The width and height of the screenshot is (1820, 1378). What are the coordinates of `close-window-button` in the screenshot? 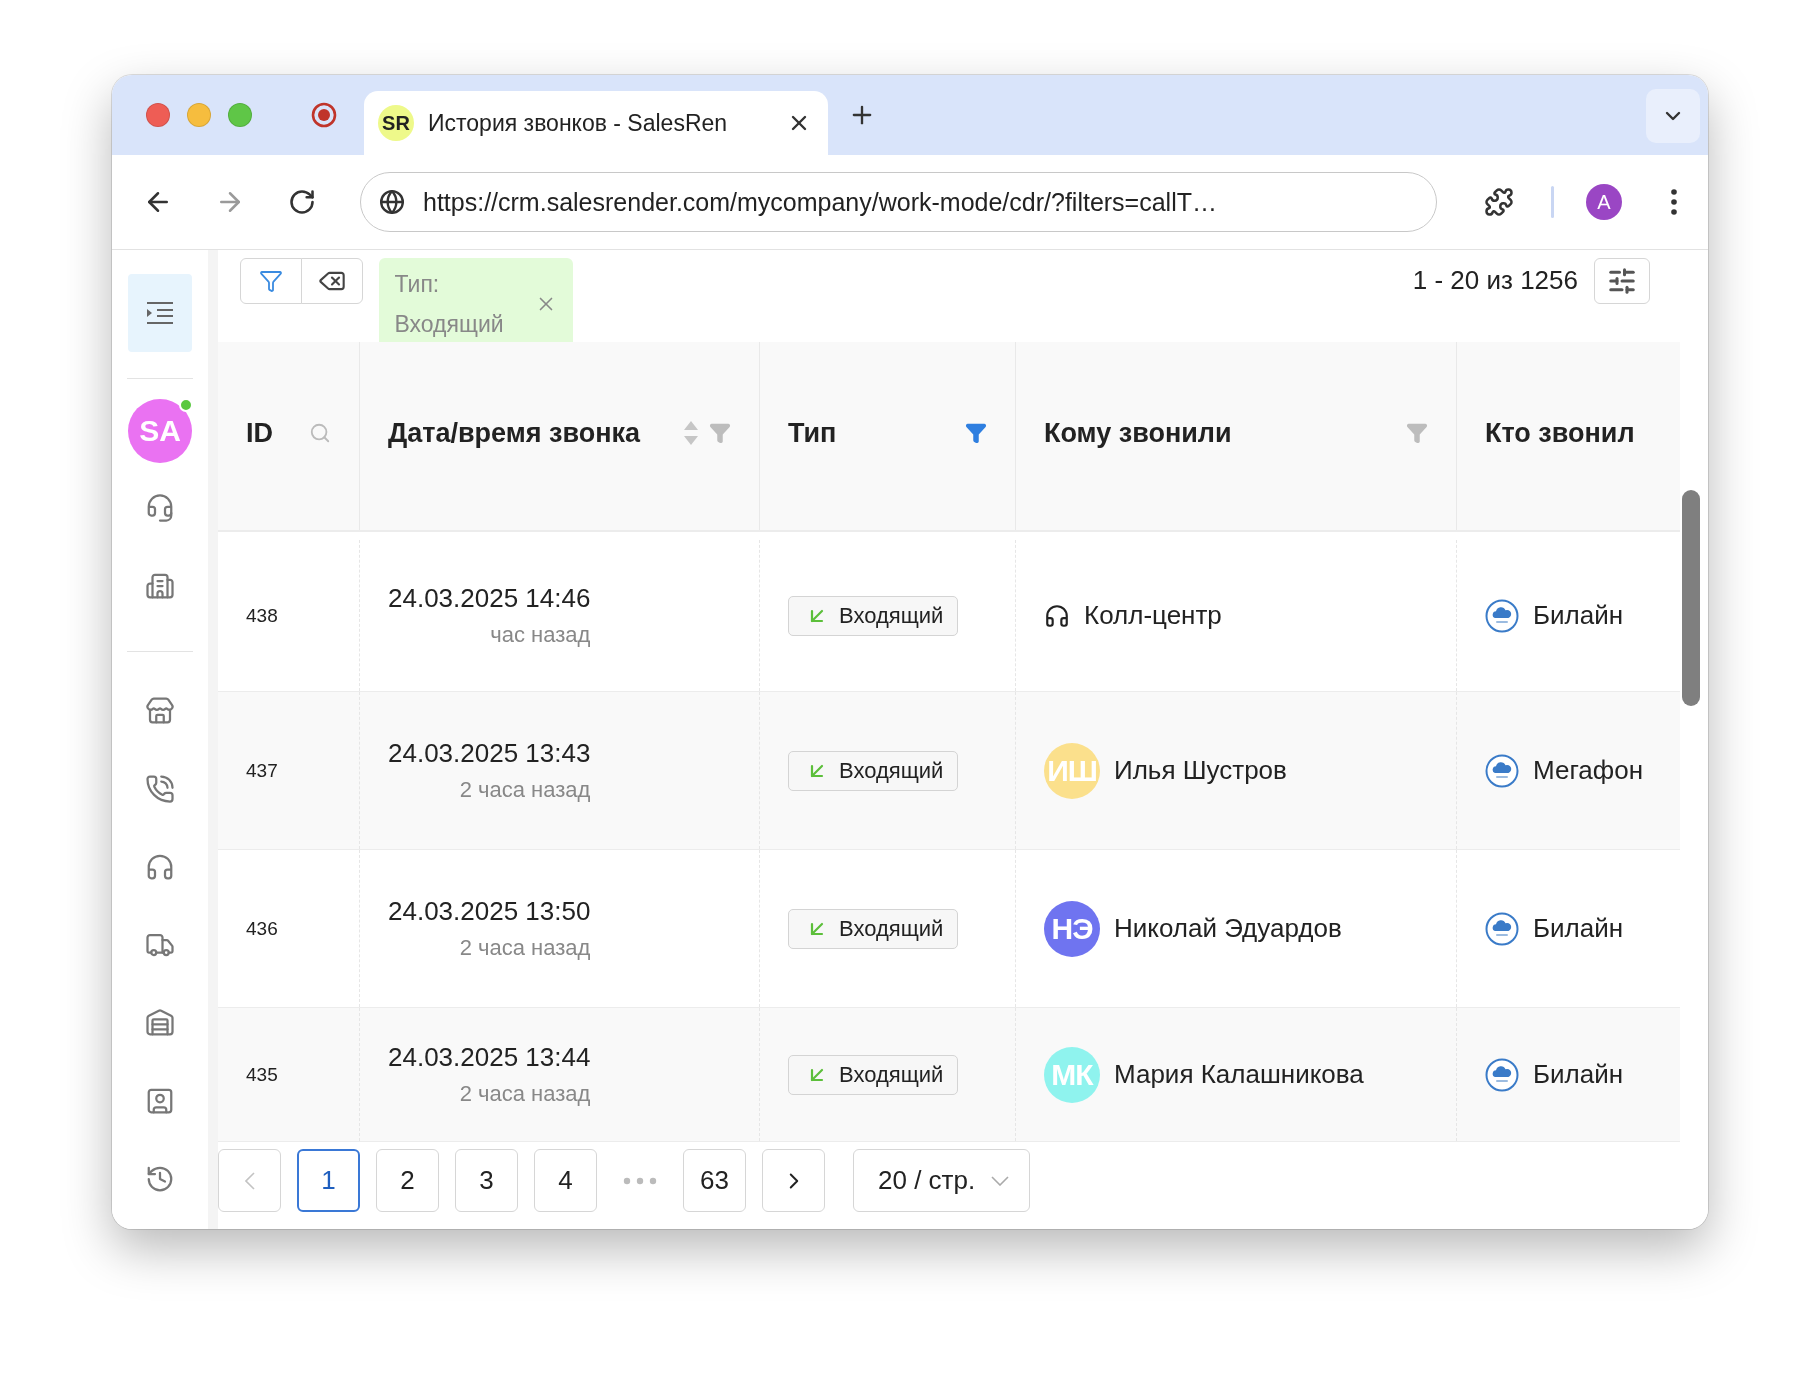 It's located at (158, 115).